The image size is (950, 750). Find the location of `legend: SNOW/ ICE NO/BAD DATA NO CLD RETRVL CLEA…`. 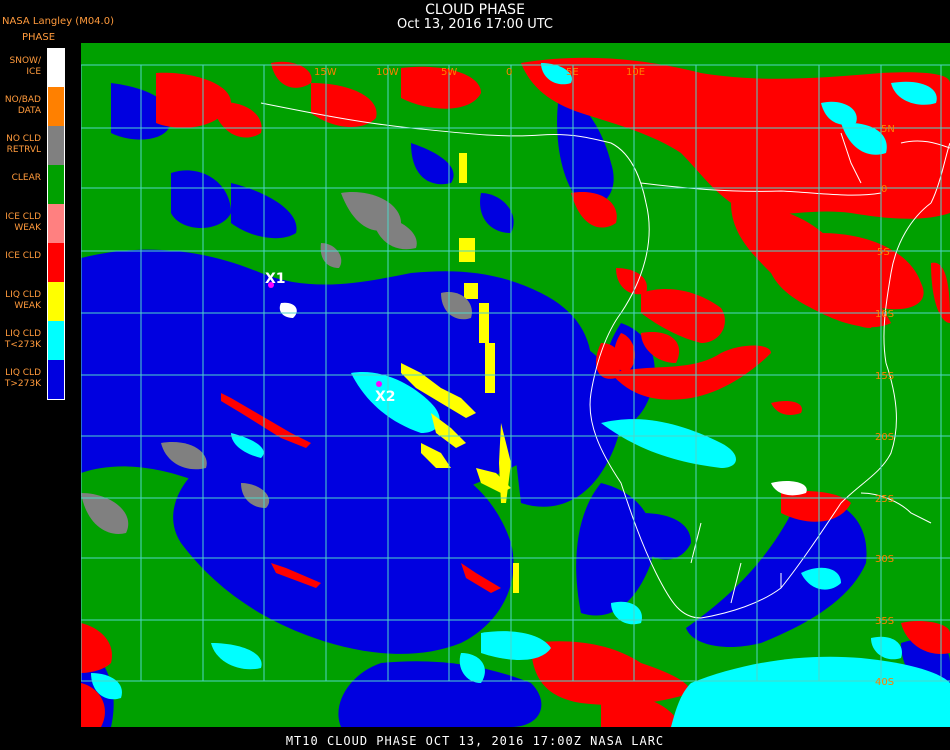

legend: SNOW/ ICE NO/BAD DATA NO CLD RETRVL CLEA… is located at coordinates (33, 224).